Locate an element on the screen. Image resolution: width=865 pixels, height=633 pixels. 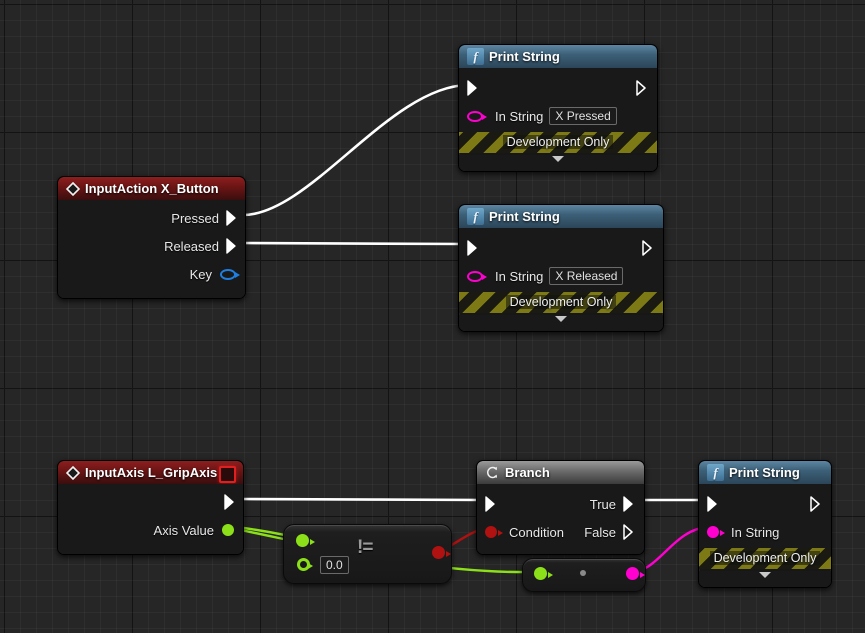
wire-pressed-to-print-pressed is located at coordinates (355, 150).